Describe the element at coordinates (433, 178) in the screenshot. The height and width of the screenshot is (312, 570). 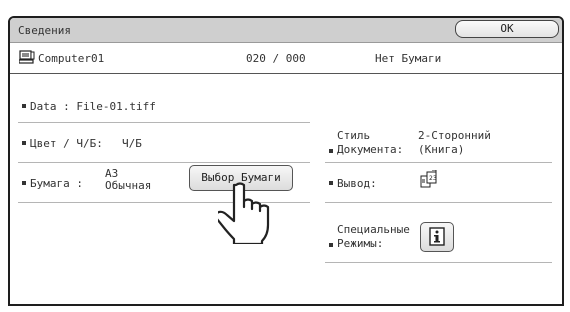
I see `svg-text: 23` at that location.